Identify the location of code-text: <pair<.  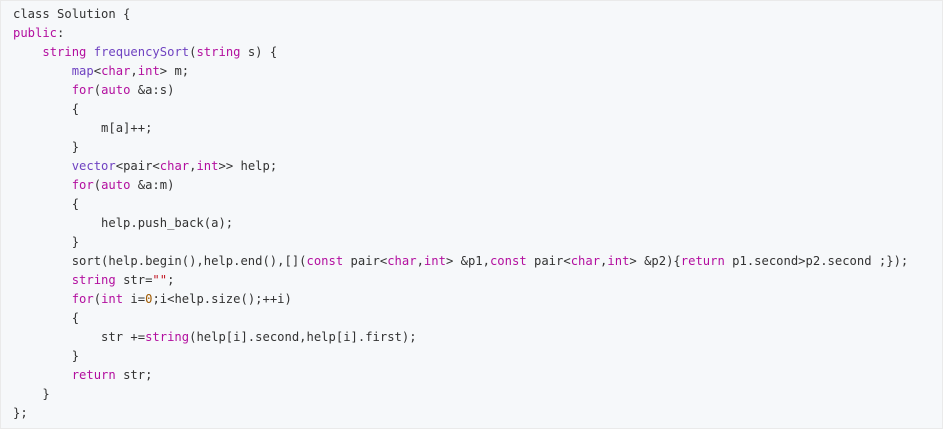
(137, 166).